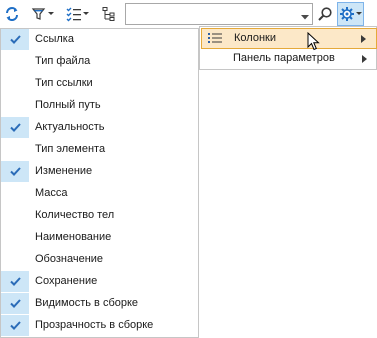 Image resolution: width=377 pixels, height=338 pixels. What do you see at coordinates (38, 14) in the screenshot?
I see `filter-icon` at bounding box center [38, 14].